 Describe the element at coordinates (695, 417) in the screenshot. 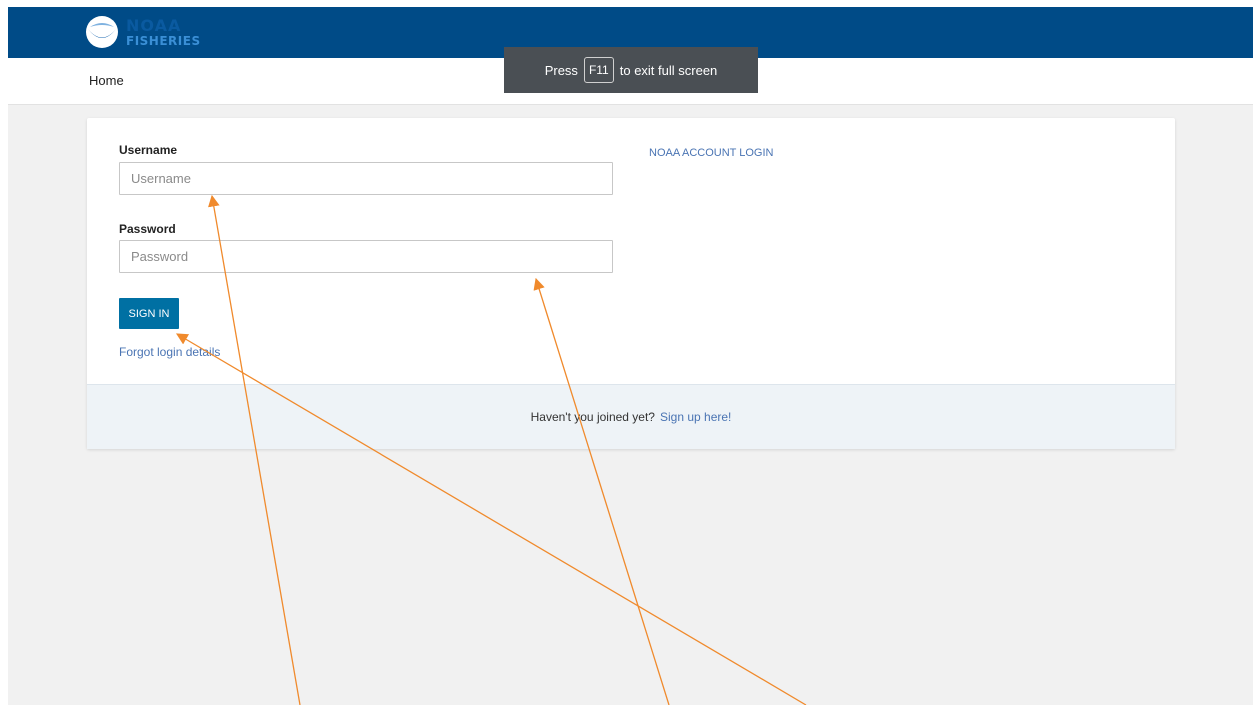

I see `sign-up-link: Sign up here!` at that location.